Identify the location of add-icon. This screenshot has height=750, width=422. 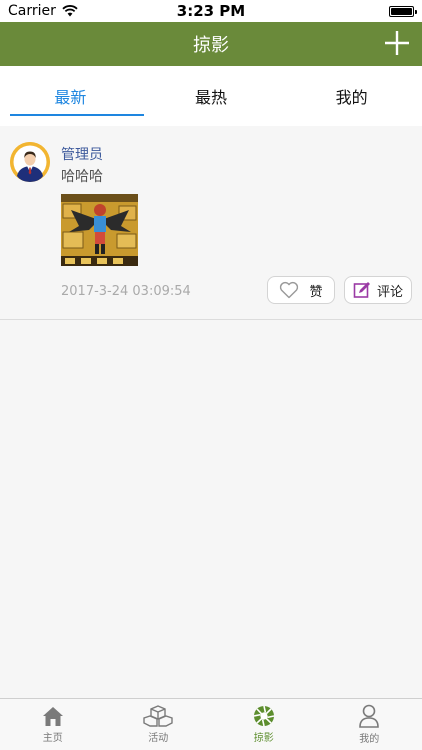
(397, 43).